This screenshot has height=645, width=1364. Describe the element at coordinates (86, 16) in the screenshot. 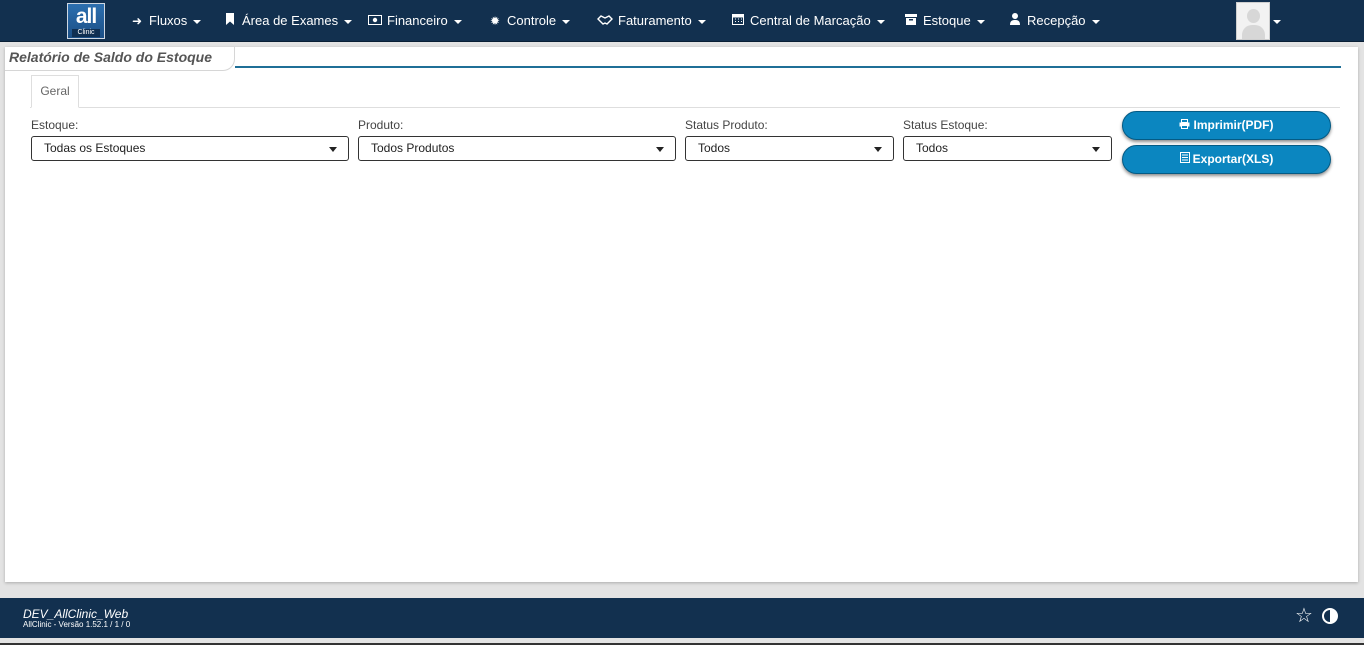

I see `logo-text: all` at that location.